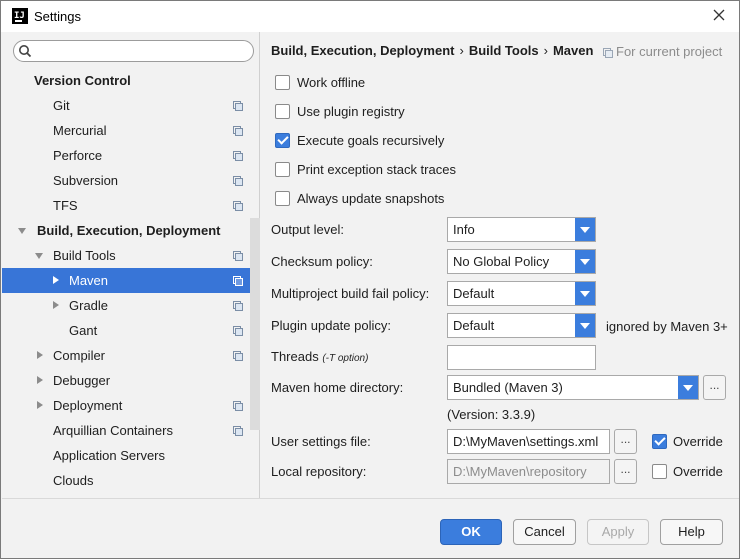 The width and height of the screenshot is (740, 559). Describe the element at coordinates (126, 380) in the screenshot. I see `tree-item-debugger: Debugger` at that location.